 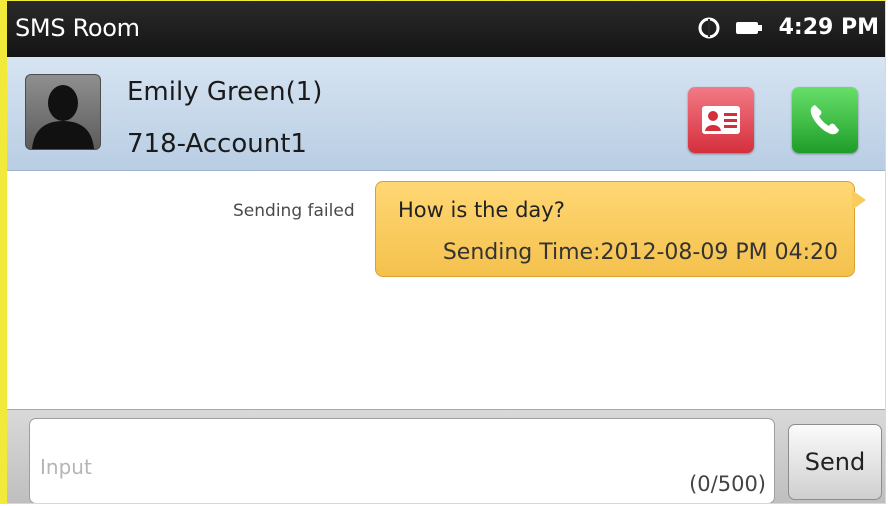 I want to click on call-button, so click(x=825, y=120).